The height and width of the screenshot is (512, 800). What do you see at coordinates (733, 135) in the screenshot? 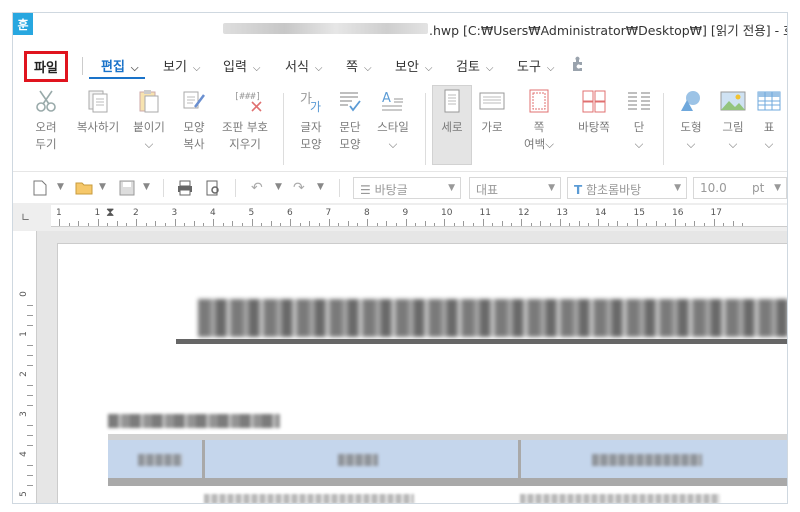
I see `picture-label: 그림 ⌵` at bounding box center [733, 135].